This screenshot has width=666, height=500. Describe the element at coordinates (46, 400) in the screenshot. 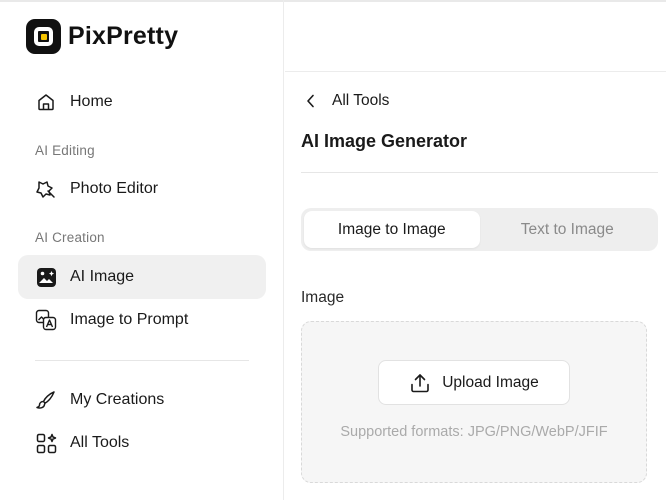

I see `brush-icon` at that location.